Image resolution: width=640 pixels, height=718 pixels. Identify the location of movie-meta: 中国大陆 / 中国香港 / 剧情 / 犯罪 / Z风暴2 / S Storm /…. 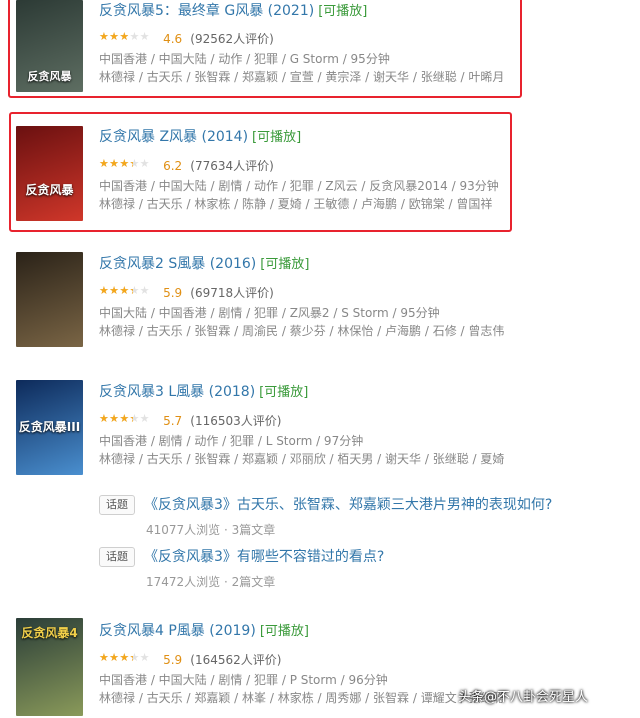
(269, 313).